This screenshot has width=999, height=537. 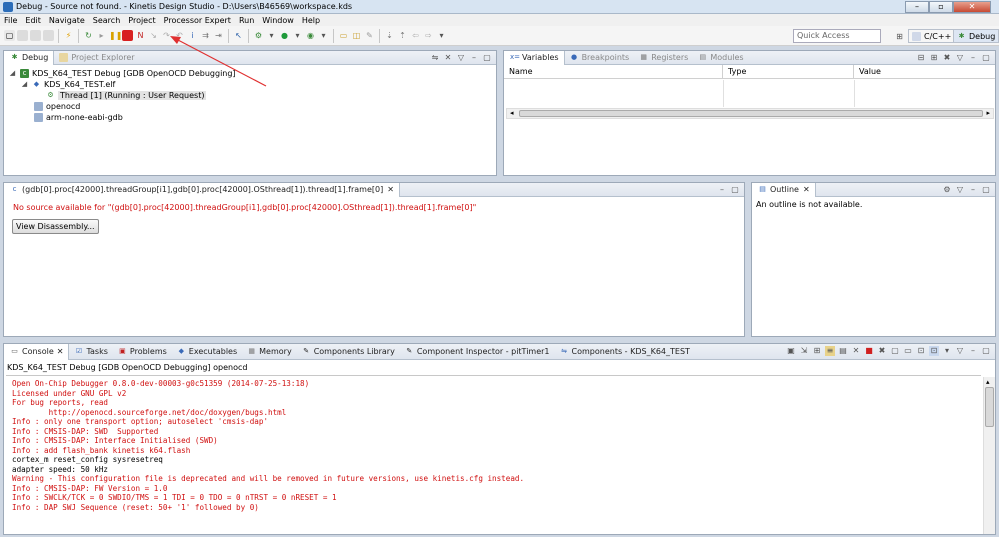 What do you see at coordinates (613, 71) in the screenshot?
I see `column-name: Name` at bounding box center [613, 71].